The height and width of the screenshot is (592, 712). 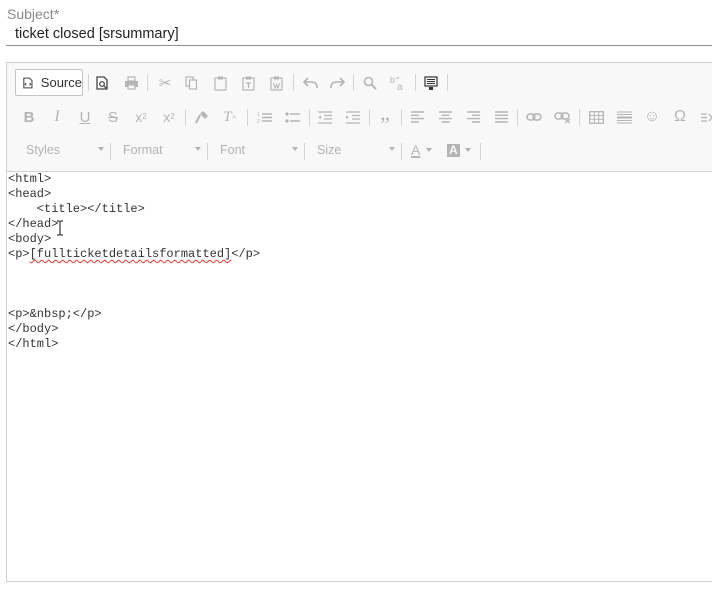 What do you see at coordinates (264, 117) in the screenshot?
I see `numbered-list-icon: 12` at bounding box center [264, 117].